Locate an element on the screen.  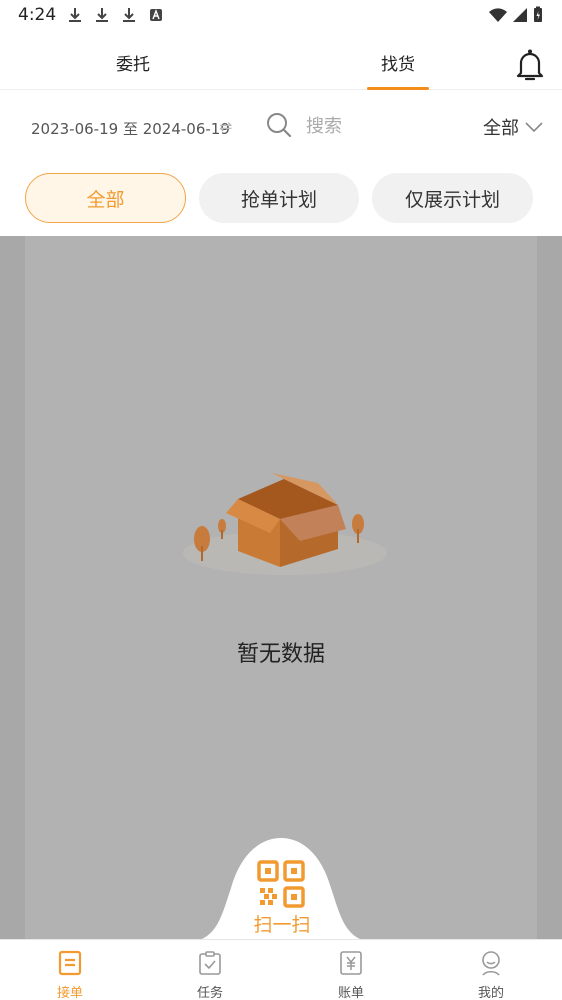
status-time: 4:24 is located at coordinates (37, 15).